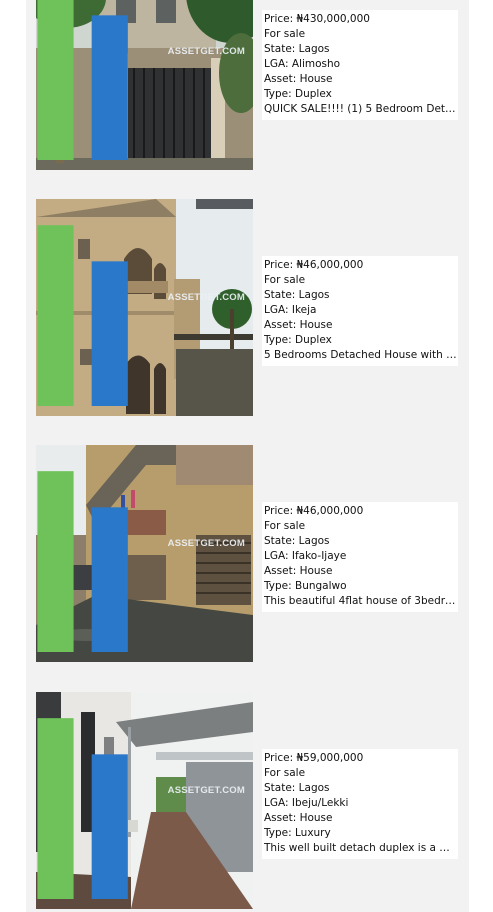 This screenshot has height=912, width=493. I want to click on listing-lga: LGA: Ikeja, so click(290, 310).